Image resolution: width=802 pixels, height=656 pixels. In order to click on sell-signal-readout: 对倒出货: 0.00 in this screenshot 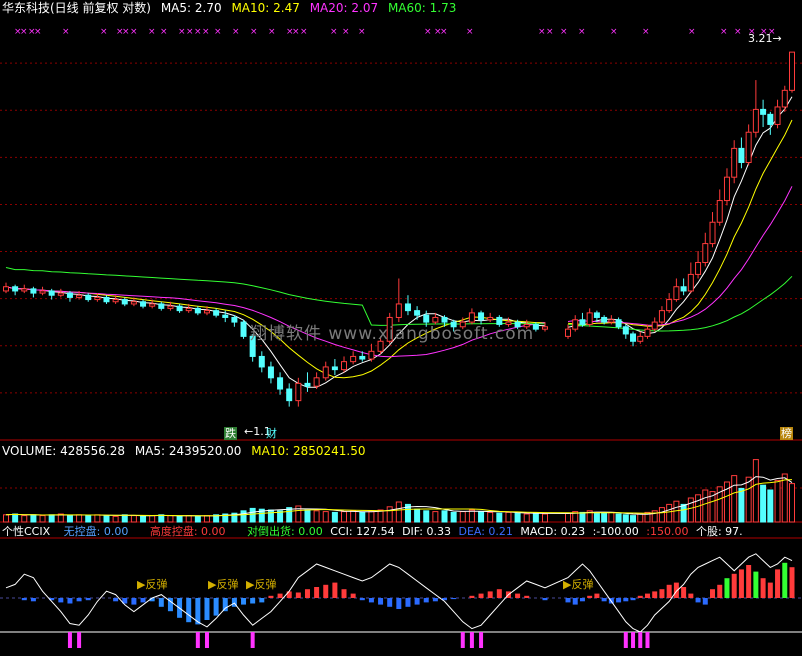, I will do `click(285, 531)`.